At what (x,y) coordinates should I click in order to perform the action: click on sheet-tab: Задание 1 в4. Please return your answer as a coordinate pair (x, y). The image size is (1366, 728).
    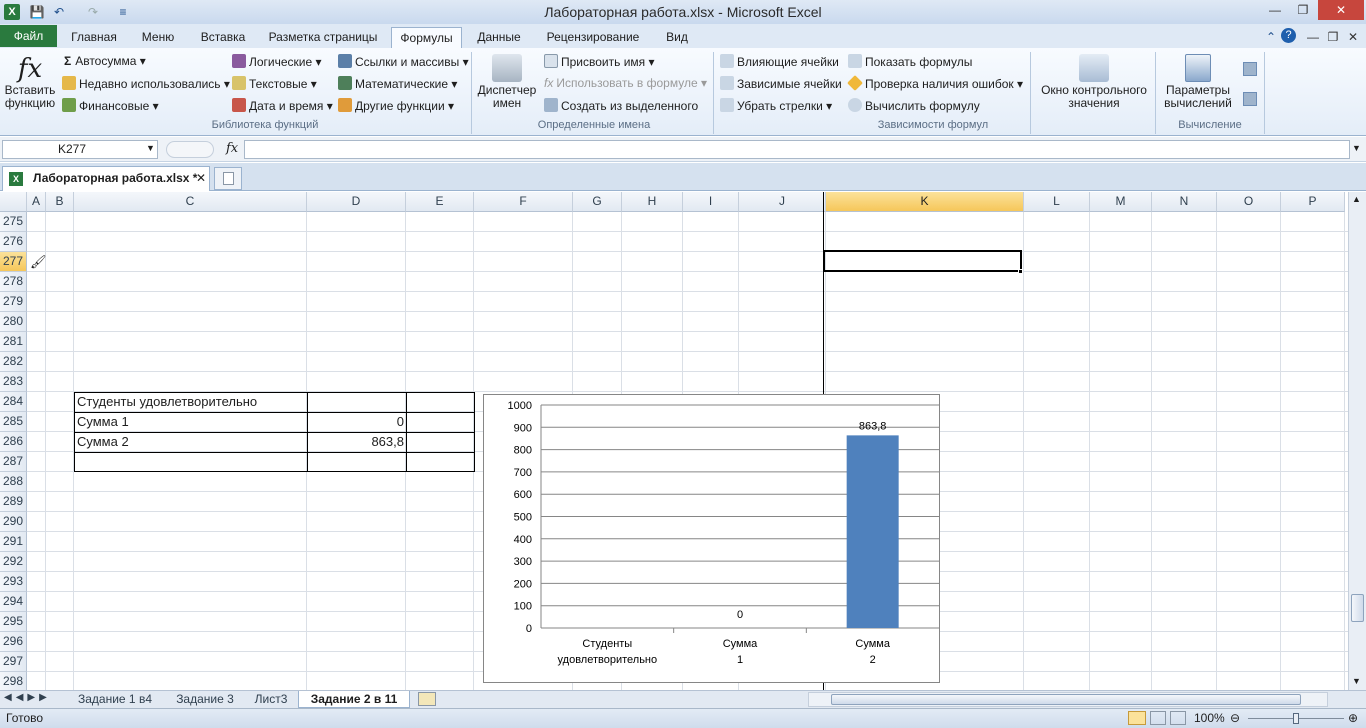
    Looking at the image, I should click on (115, 699).